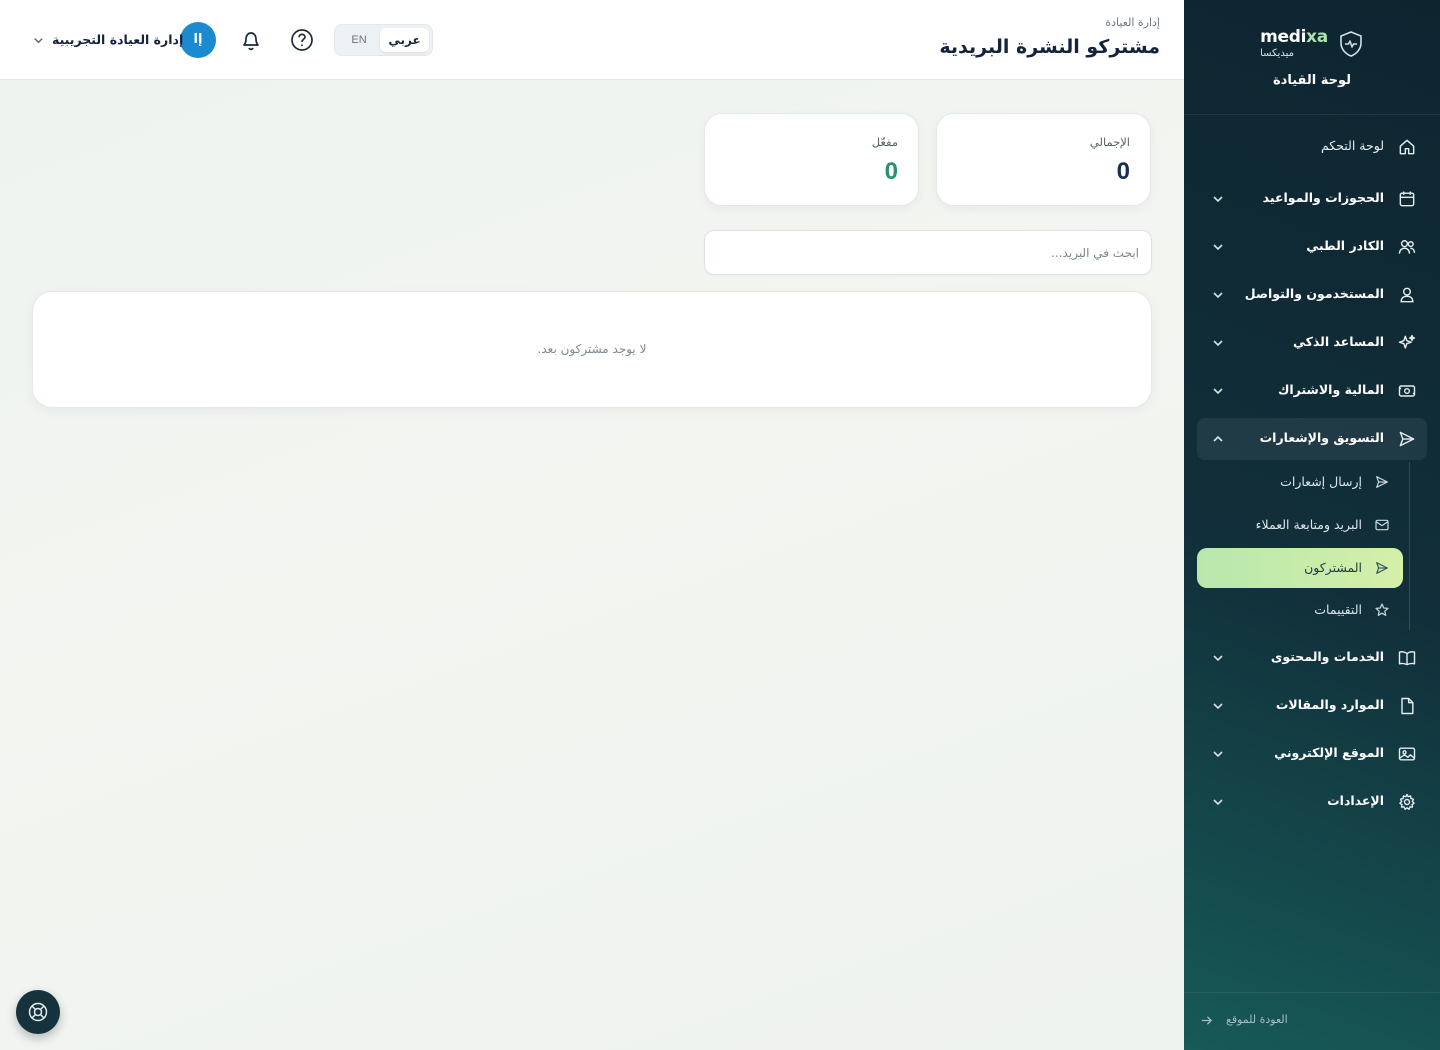  What do you see at coordinates (1352, 145) in the screenshot?
I see `sidebar-item-label: لوحة التحكم` at bounding box center [1352, 145].